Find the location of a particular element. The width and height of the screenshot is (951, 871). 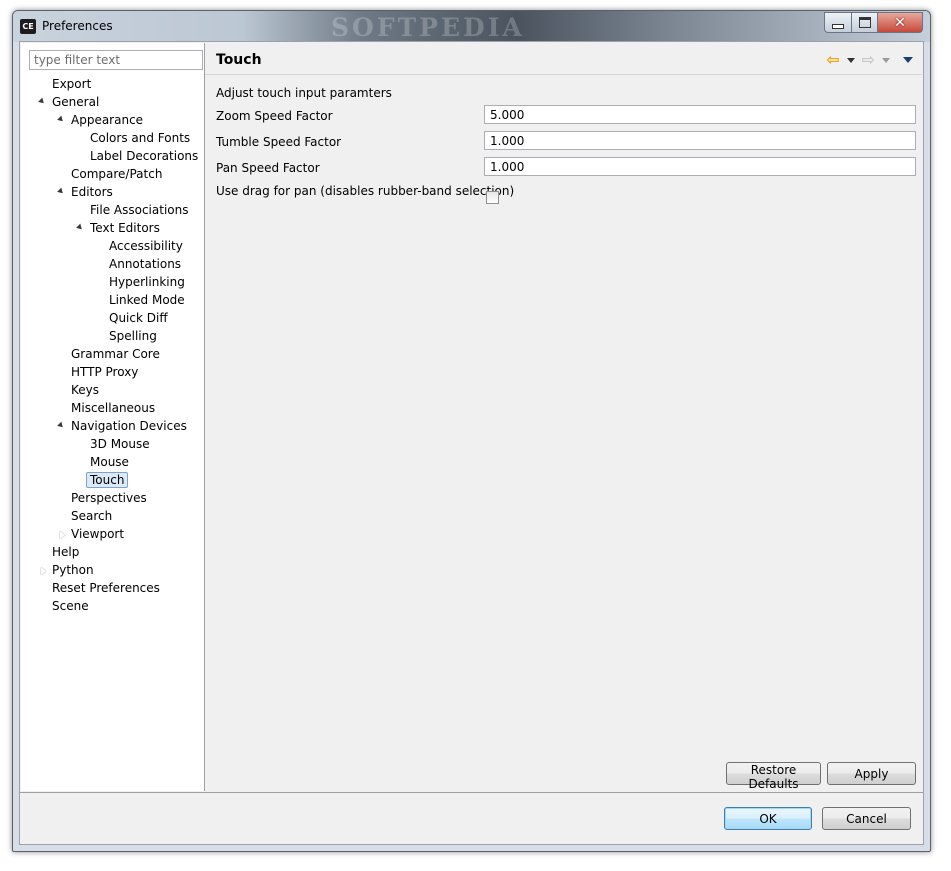

tree-item-label: Python is located at coordinates (73, 570).